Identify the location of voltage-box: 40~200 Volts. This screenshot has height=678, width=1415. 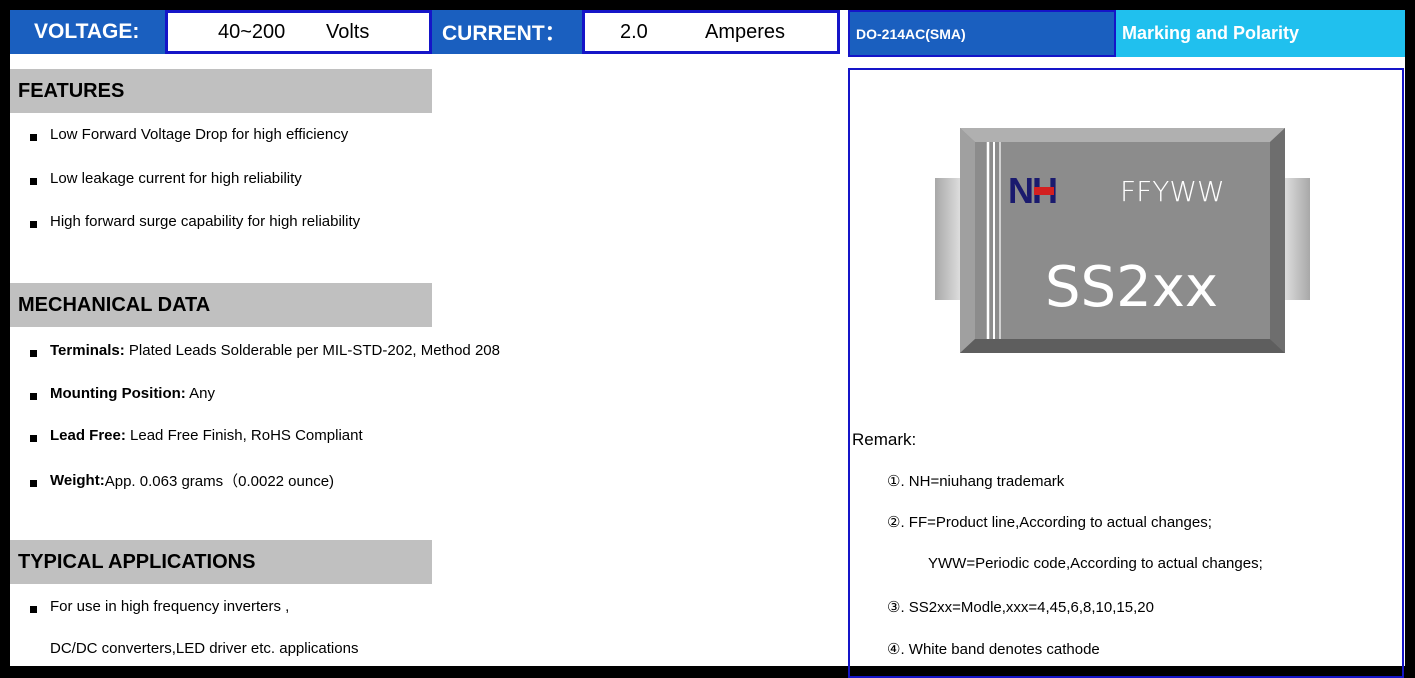
(298, 32).